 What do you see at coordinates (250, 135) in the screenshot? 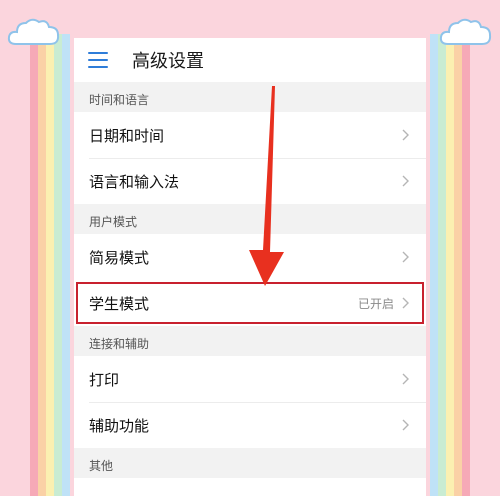
I see `settings-item-date-time: 日期和时间` at bounding box center [250, 135].